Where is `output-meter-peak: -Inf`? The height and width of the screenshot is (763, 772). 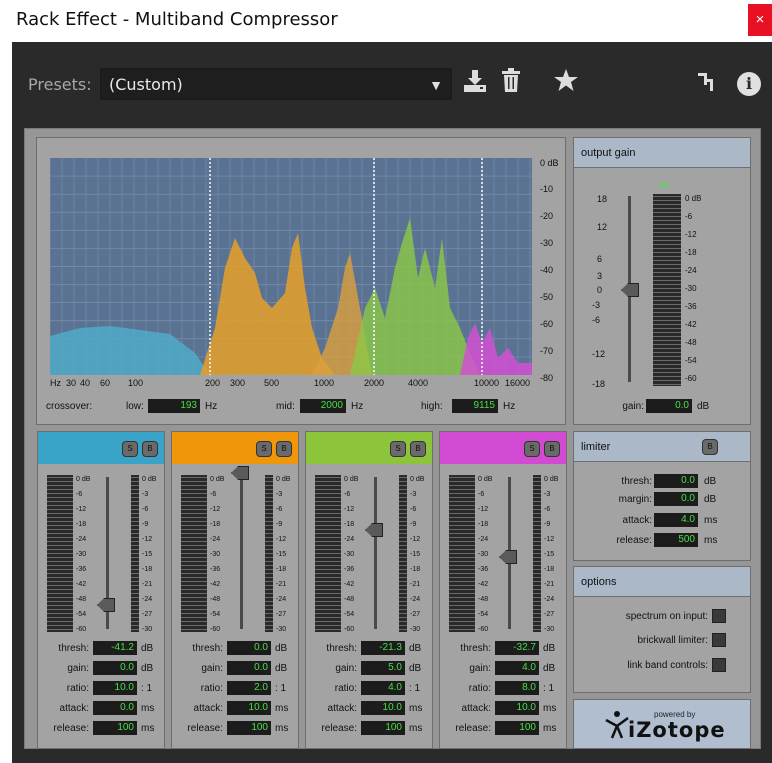
output-meter-peak: -Inf is located at coordinates (663, 185).